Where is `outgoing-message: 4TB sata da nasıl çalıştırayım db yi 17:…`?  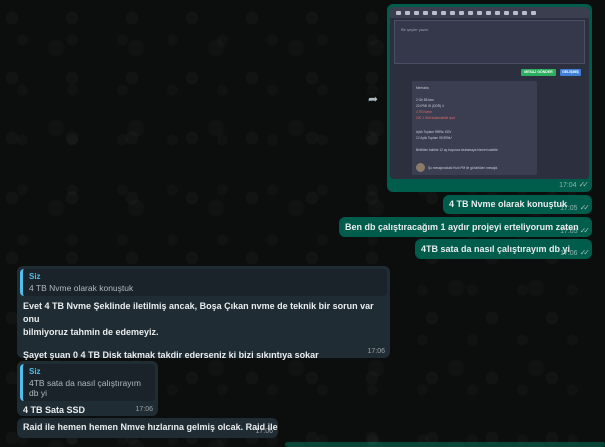 outgoing-message: 4TB sata da nasıl çalıştırayım db yi 17:… is located at coordinates (503, 249).